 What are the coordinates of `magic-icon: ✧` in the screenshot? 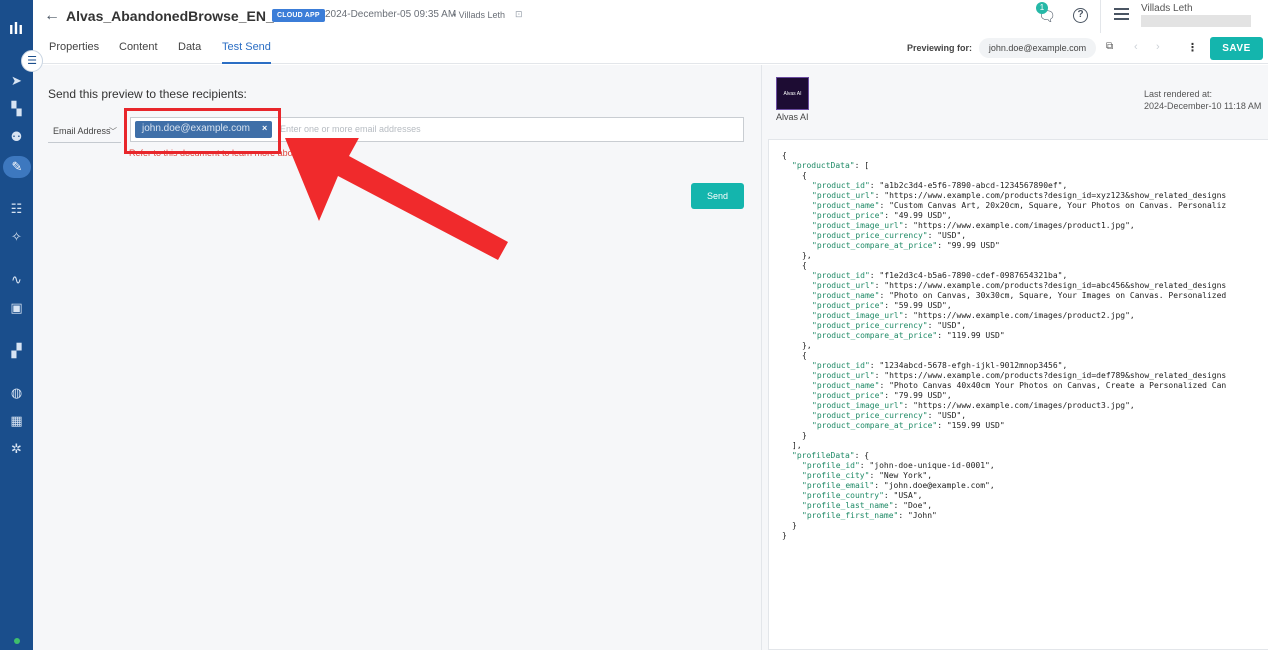 It's located at (16, 237).